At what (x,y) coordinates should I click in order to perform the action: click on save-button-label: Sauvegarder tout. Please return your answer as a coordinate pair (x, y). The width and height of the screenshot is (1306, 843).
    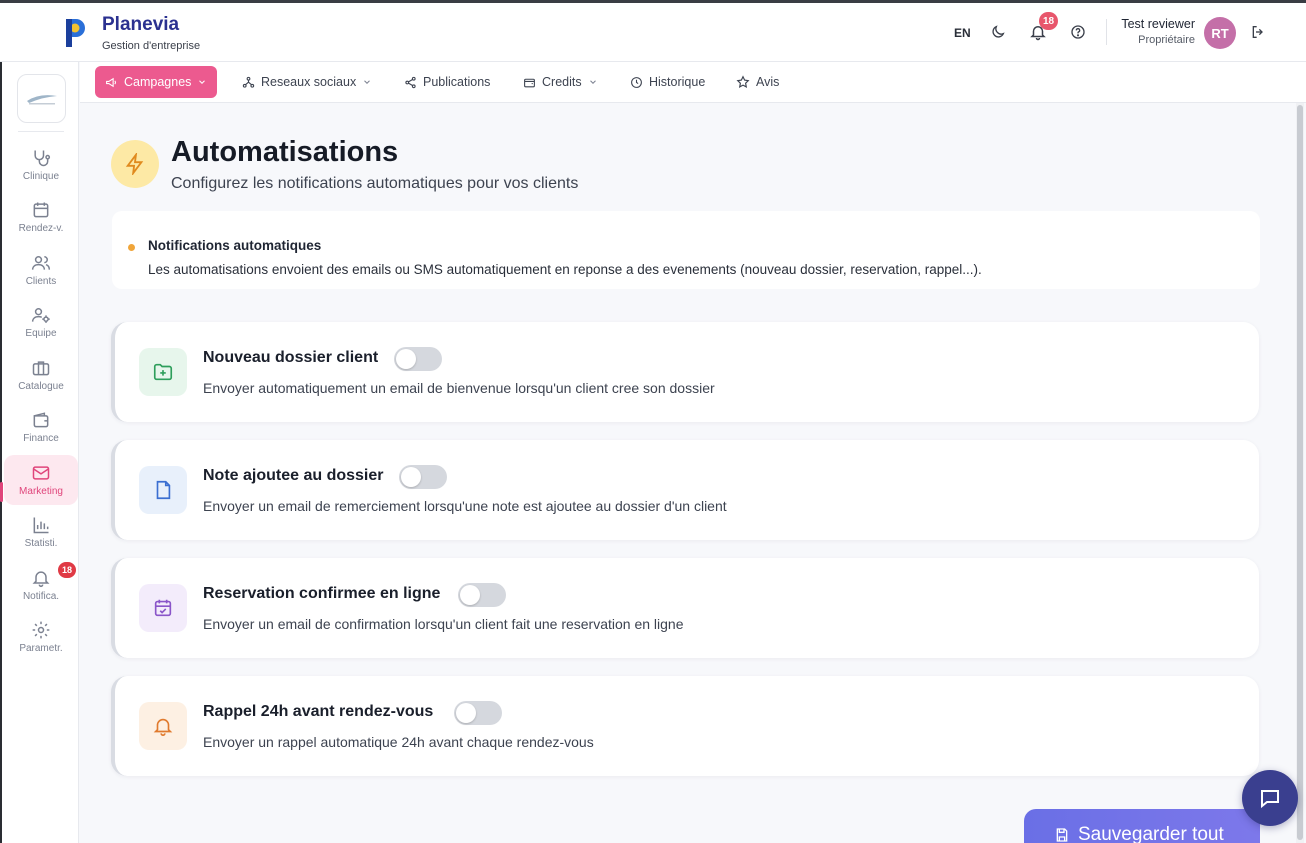
    Looking at the image, I should click on (1151, 833).